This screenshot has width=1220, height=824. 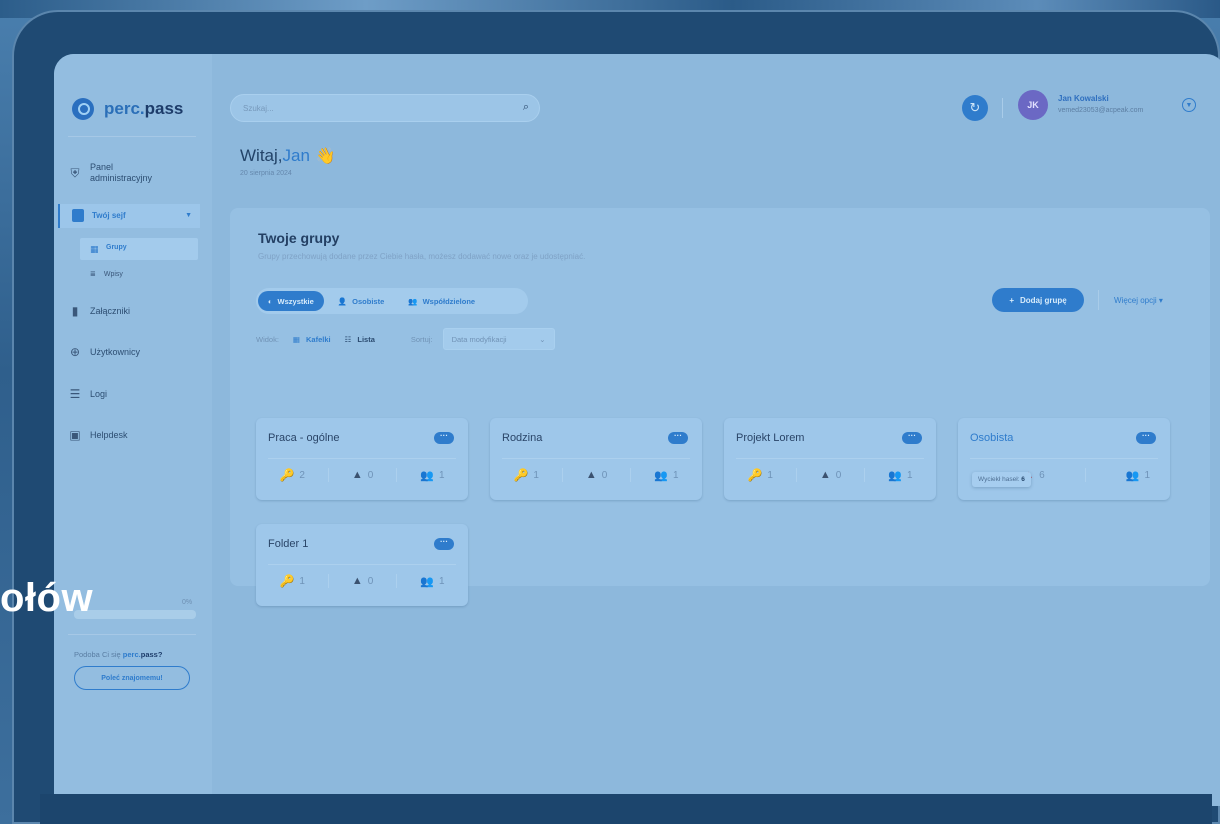 What do you see at coordinates (83, 109) in the screenshot?
I see `logo-icon` at bounding box center [83, 109].